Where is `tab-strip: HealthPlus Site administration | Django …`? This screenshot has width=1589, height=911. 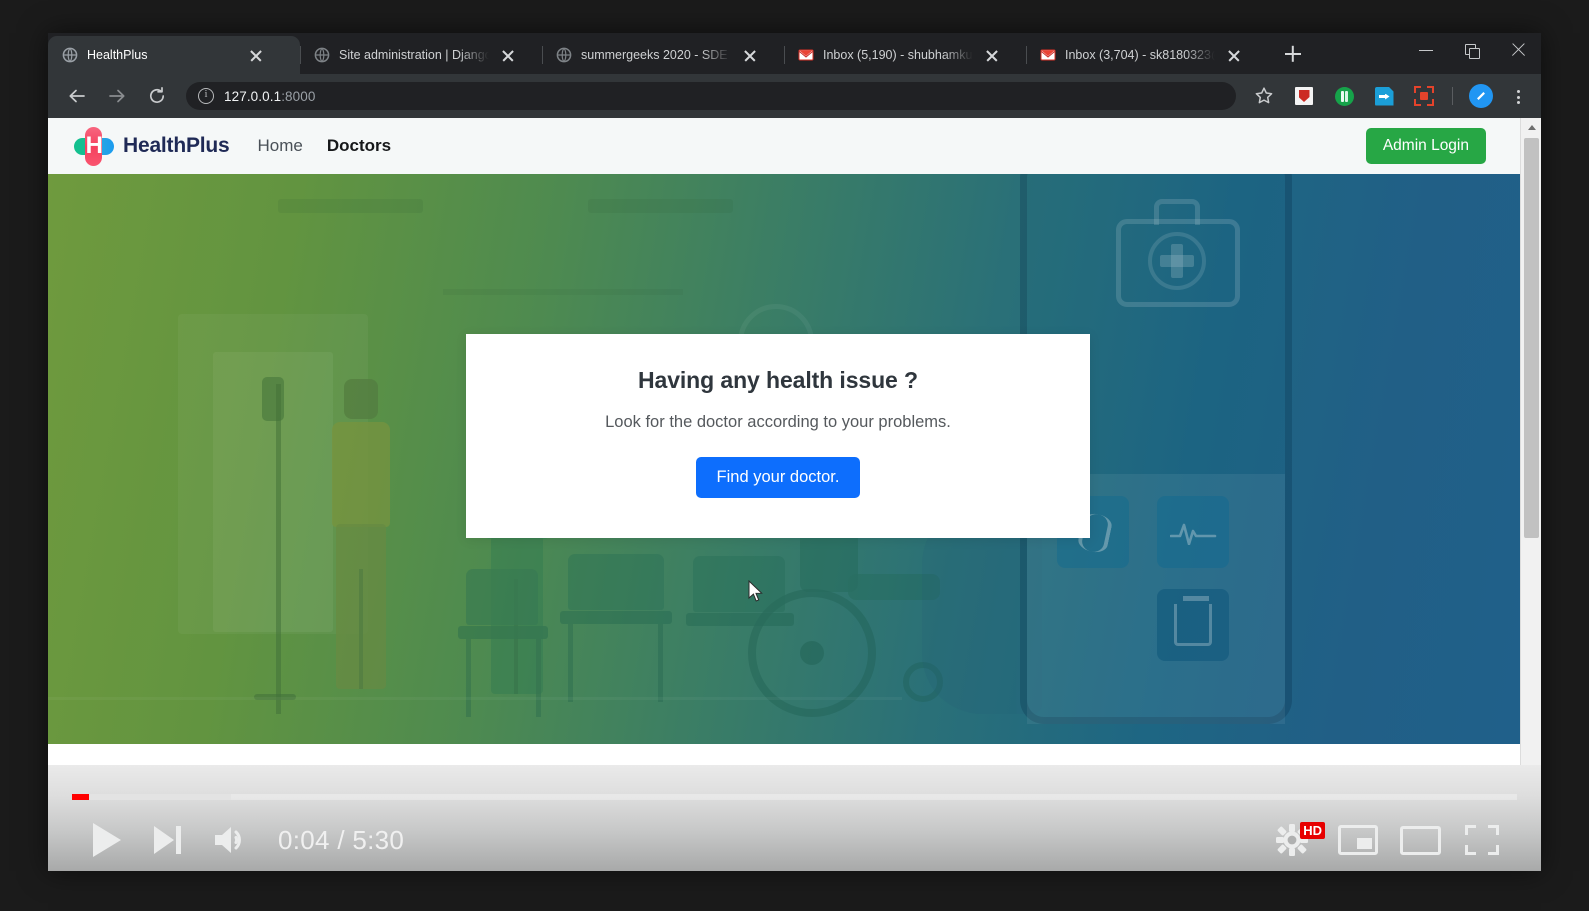
tab-strip: HealthPlus Site administration | Django … is located at coordinates (794, 53).